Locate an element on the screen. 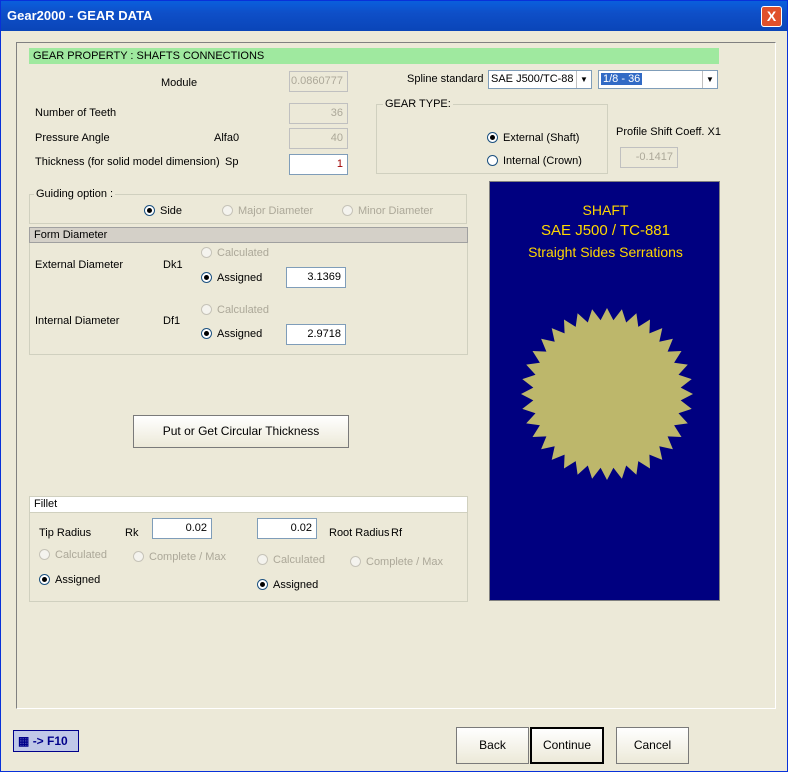 This screenshot has width=788, height=772. spline-size-value: 1/8 - 36 is located at coordinates (622, 79).